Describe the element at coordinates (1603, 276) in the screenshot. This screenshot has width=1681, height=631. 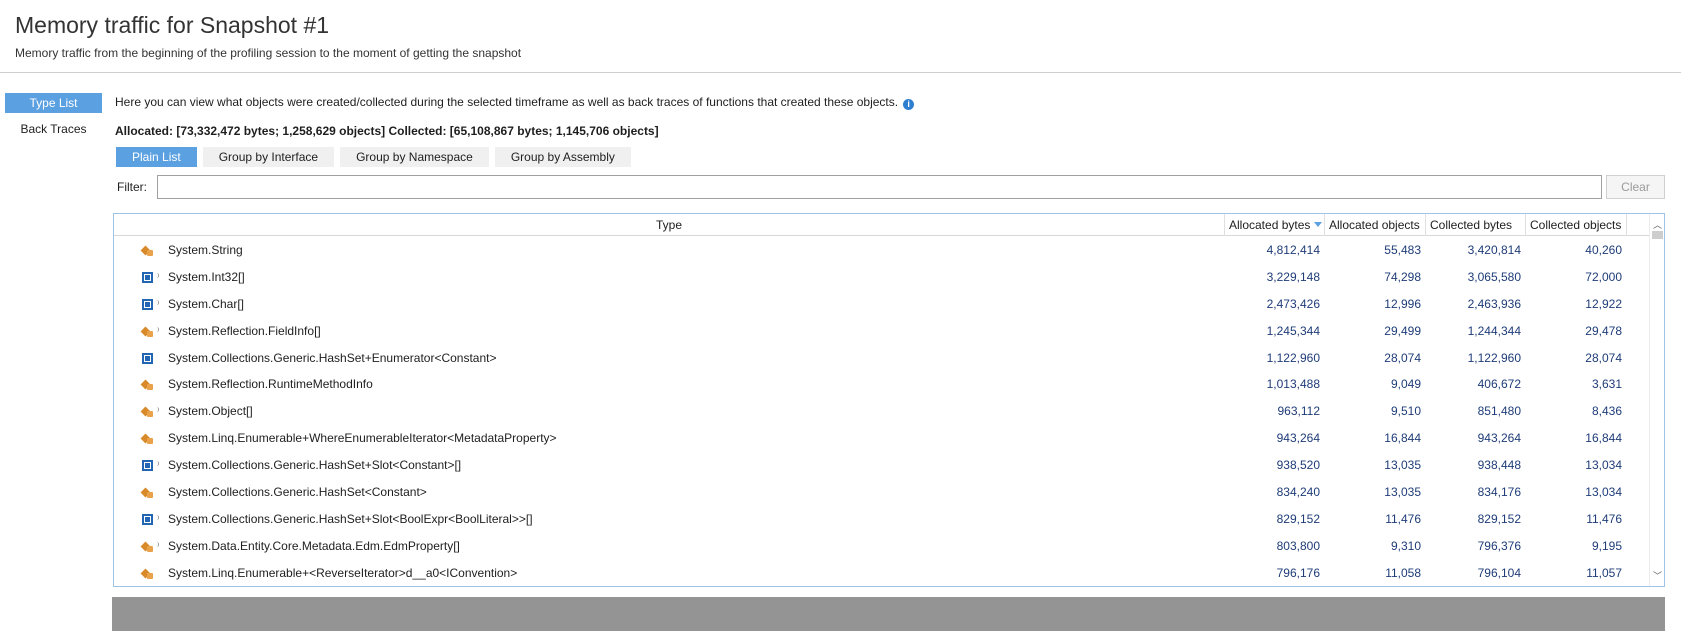
I see `collected-objects-cell: 72,000` at that location.